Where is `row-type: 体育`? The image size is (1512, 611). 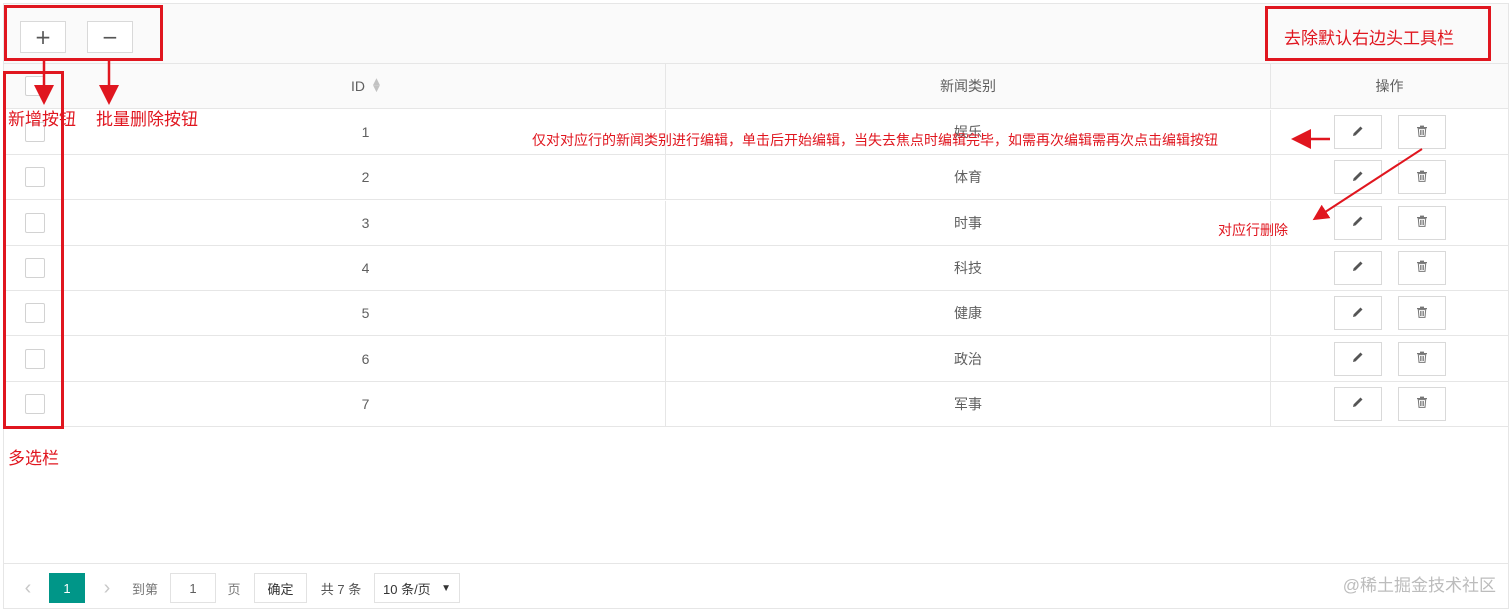 row-type: 体育 is located at coordinates (967, 177).